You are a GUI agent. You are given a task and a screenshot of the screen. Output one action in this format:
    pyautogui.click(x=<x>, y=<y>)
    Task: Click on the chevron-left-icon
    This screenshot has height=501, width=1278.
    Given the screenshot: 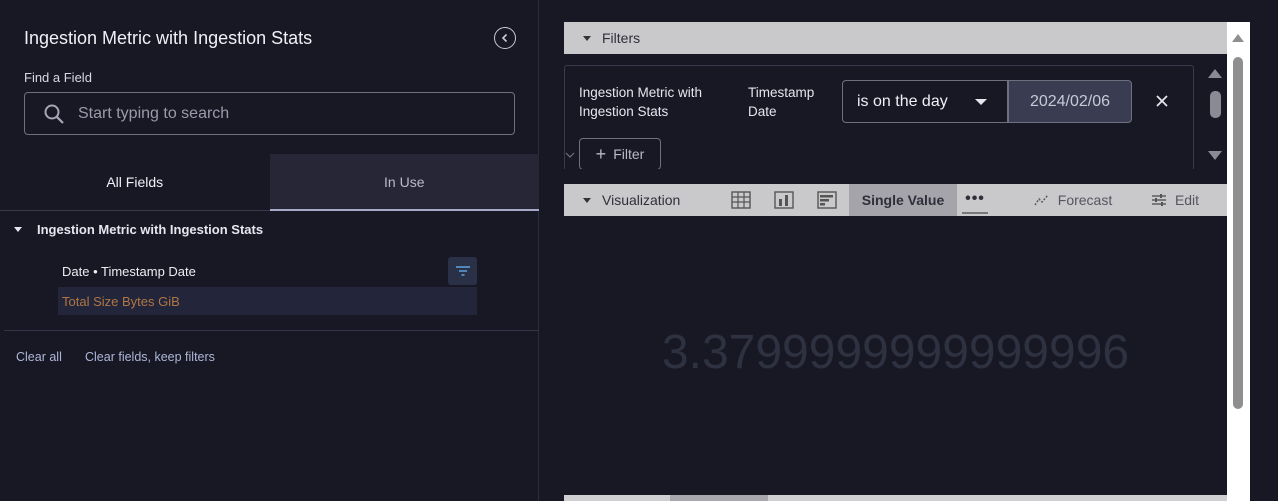 What is the action you would take?
    pyautogui.click(x=504, y=38)
    